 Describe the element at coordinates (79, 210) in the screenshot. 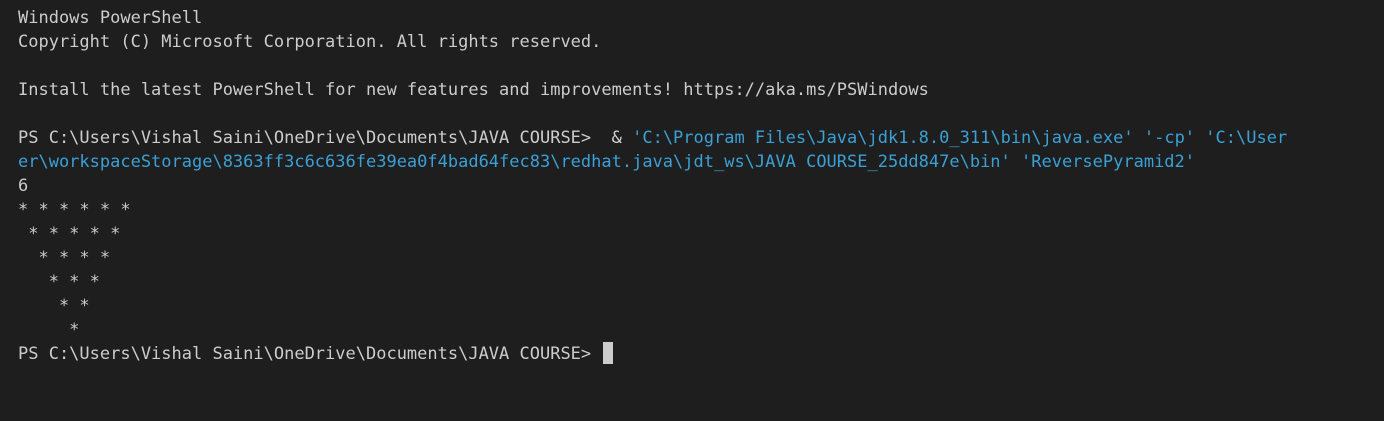

I see `pyramid-row: * * * * * *` at that location.